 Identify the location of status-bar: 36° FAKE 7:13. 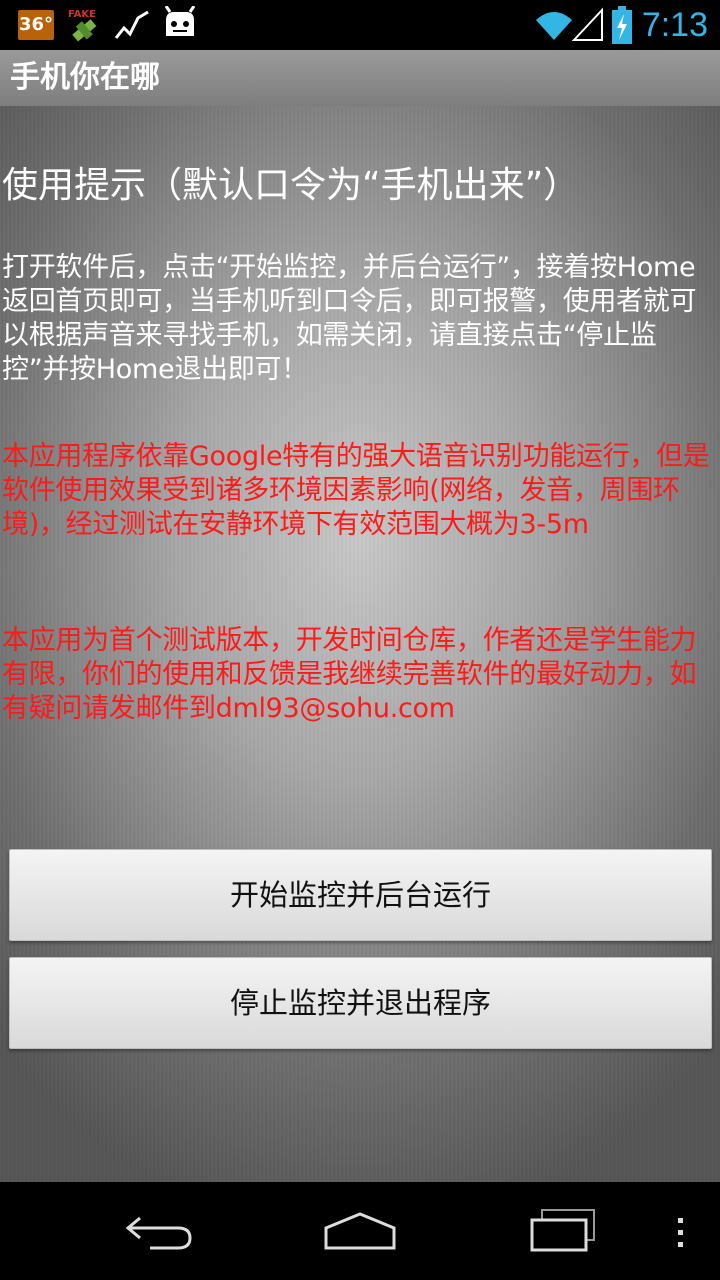
(360, 25).